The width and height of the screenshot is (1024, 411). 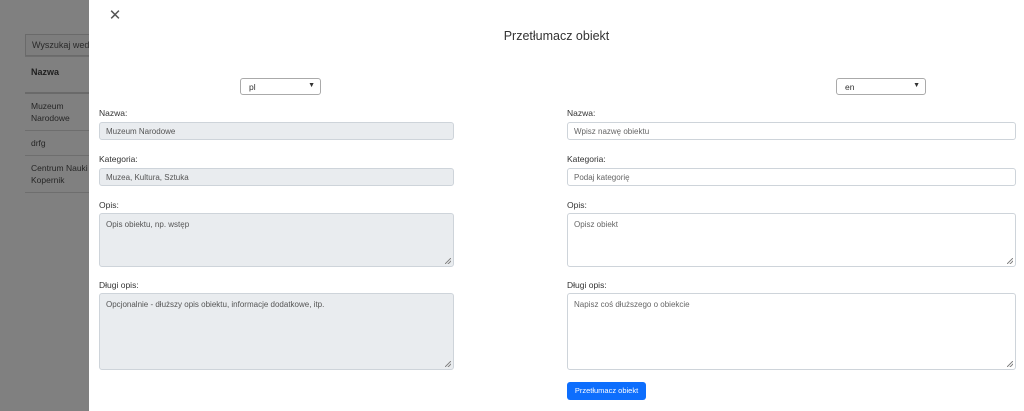 I want to click on target-long-description-placeholder: Napisz coś dłuższego o obiekcie, so click(x=632, y=304).